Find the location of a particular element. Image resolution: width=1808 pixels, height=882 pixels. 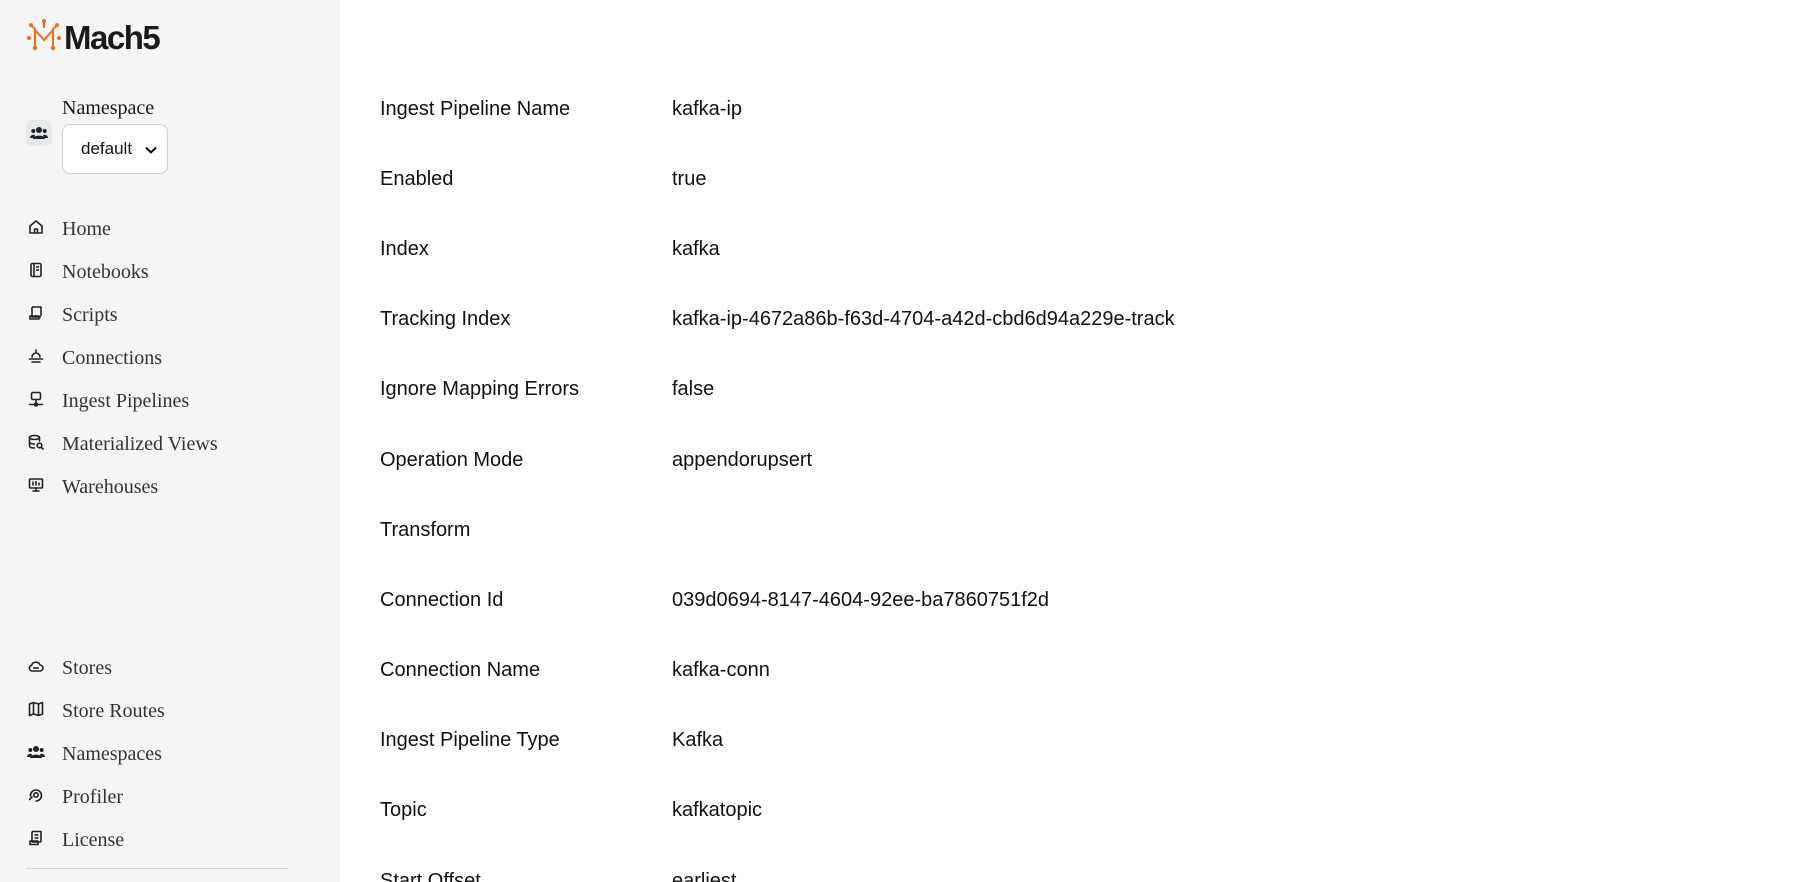

nav-item-profiler: Profiler is located at coordinates (95, 797).